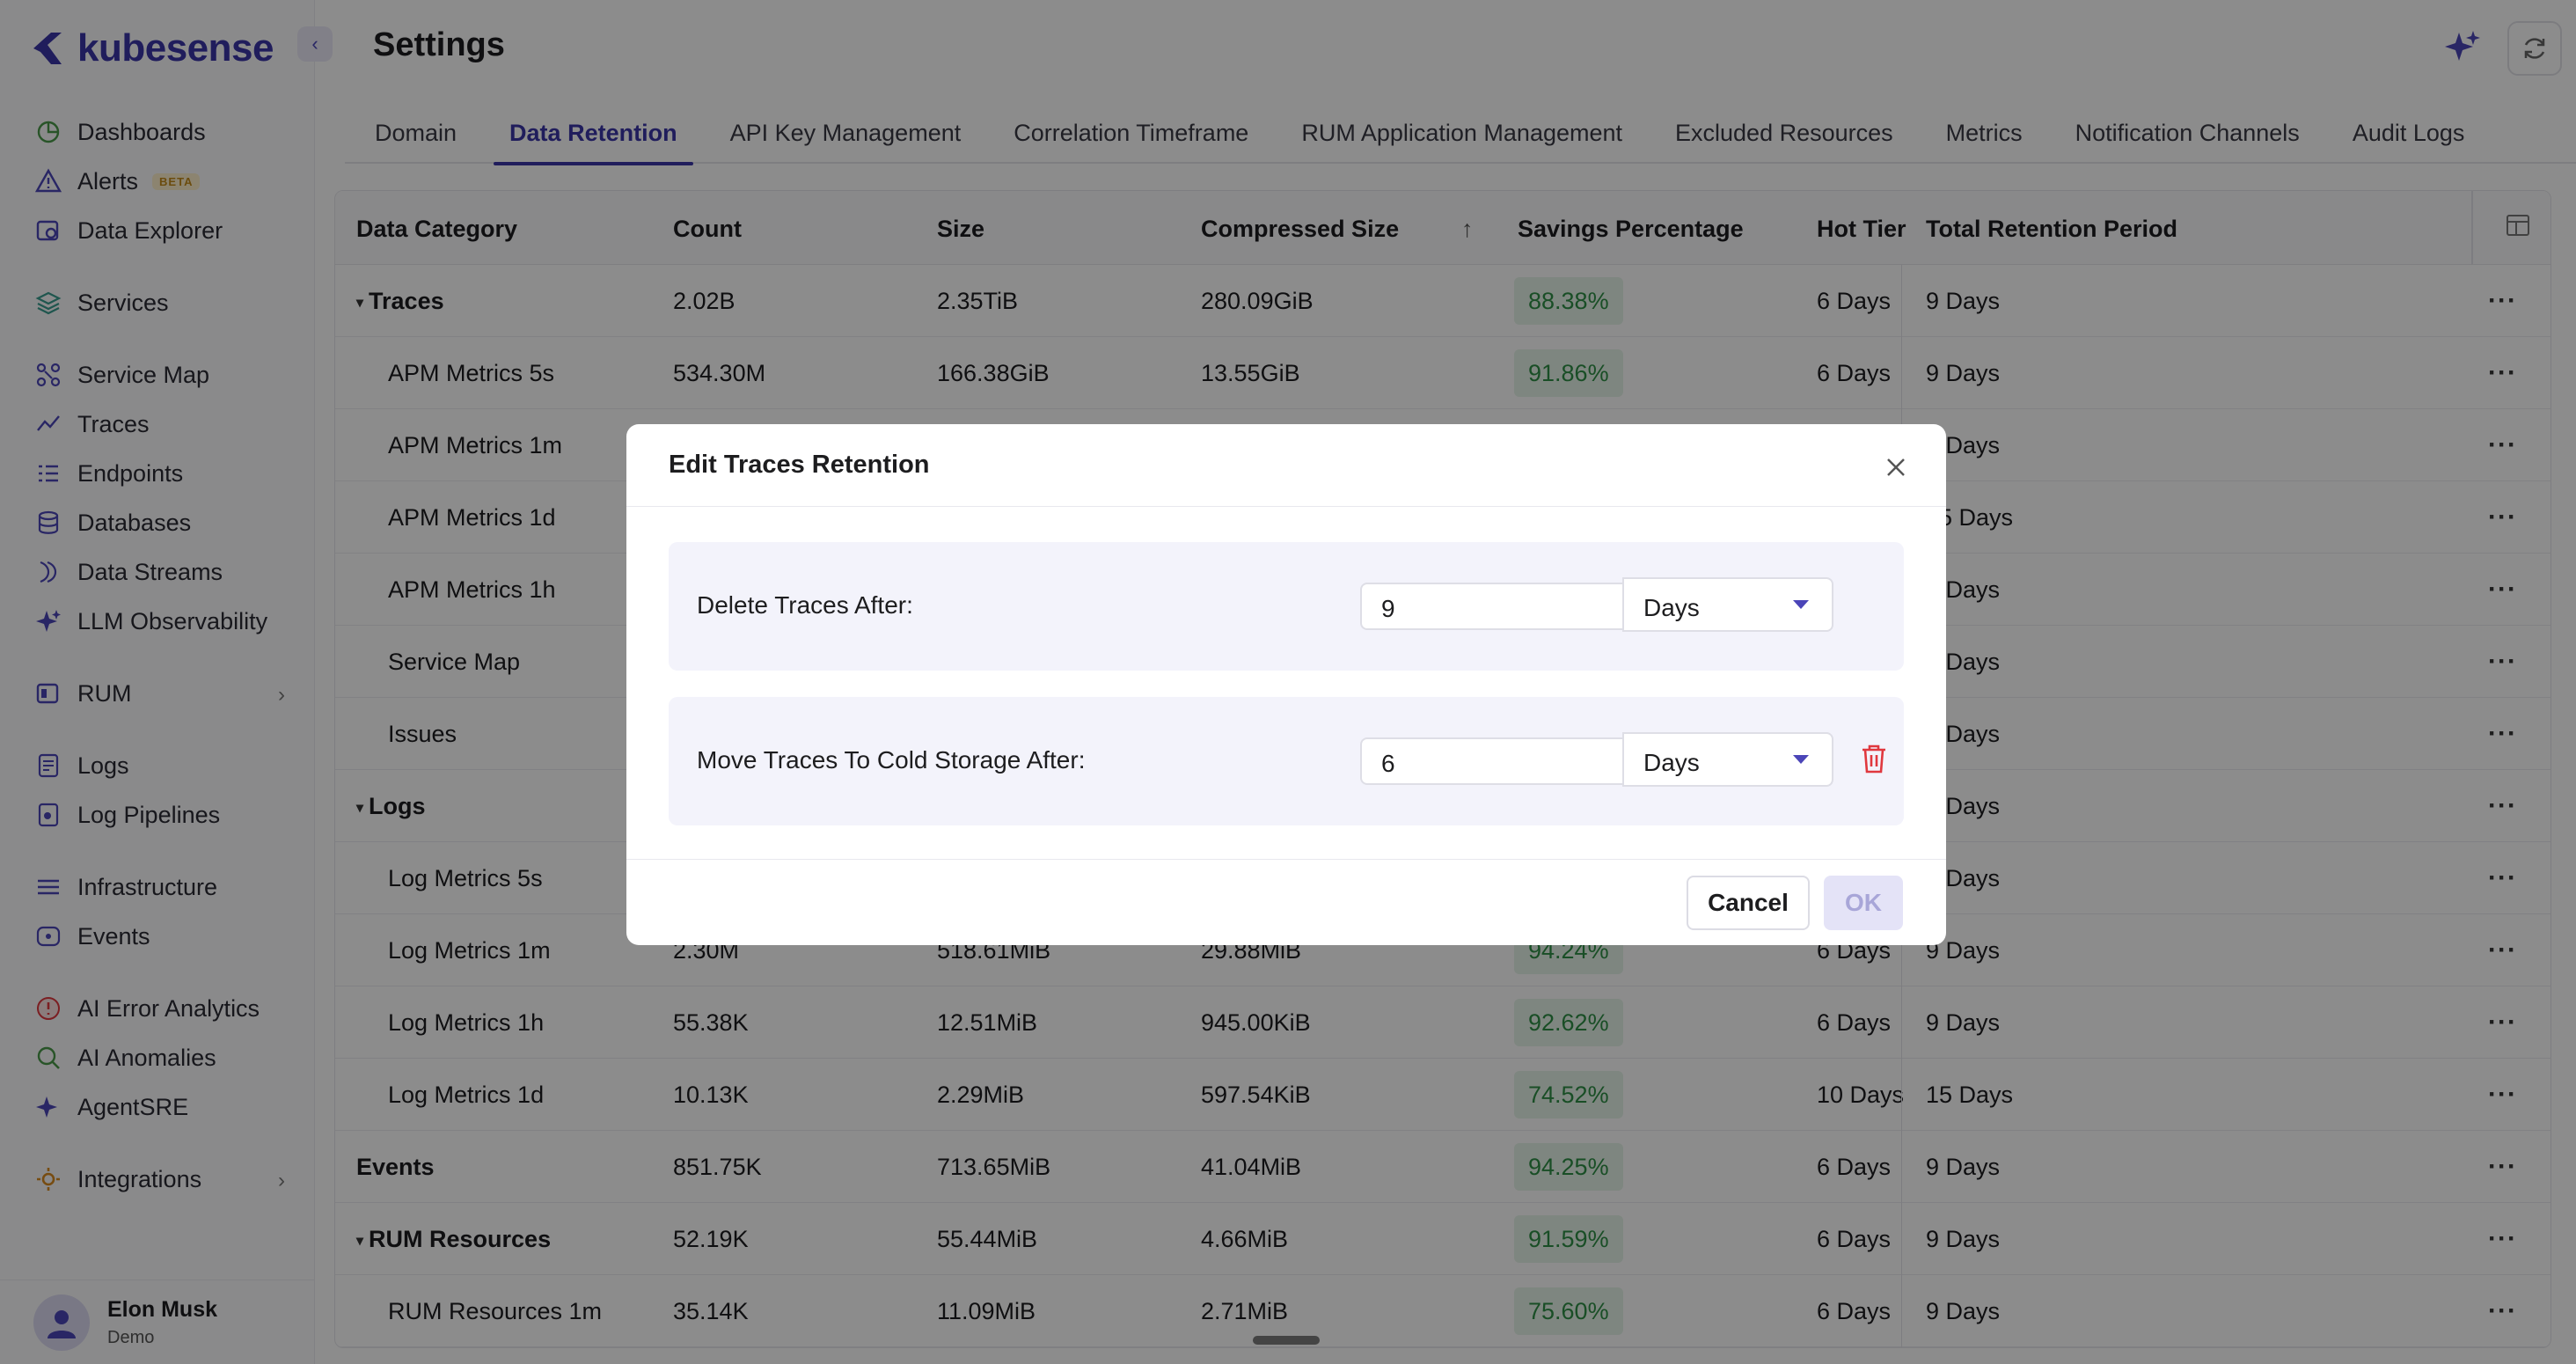 This screenshot has width=2576, height=1364. What do you see at coordinates (1492, 606) in the screenshot?
I see `delete-after-input: 9` at bounding box center [1492, 606].